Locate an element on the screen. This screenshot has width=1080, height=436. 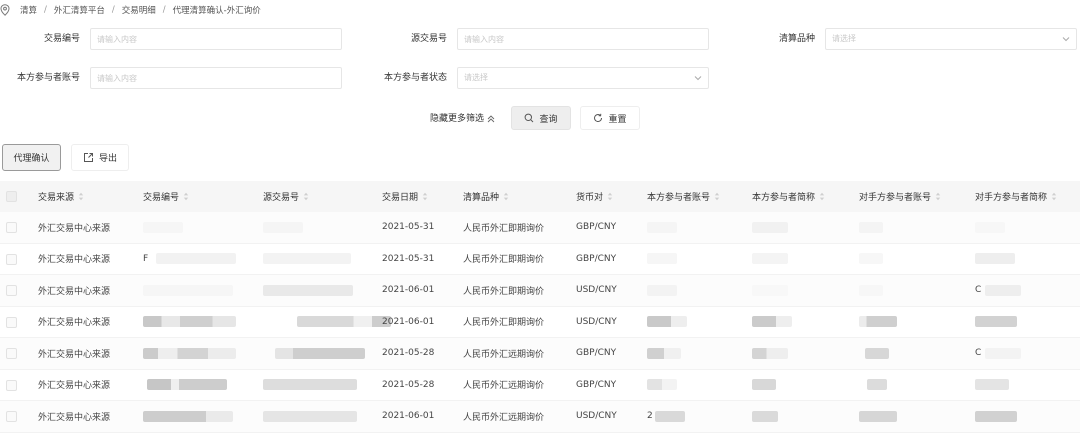
breadcrumb-item-clearing: 清算 is located at coordinates (28, 10).